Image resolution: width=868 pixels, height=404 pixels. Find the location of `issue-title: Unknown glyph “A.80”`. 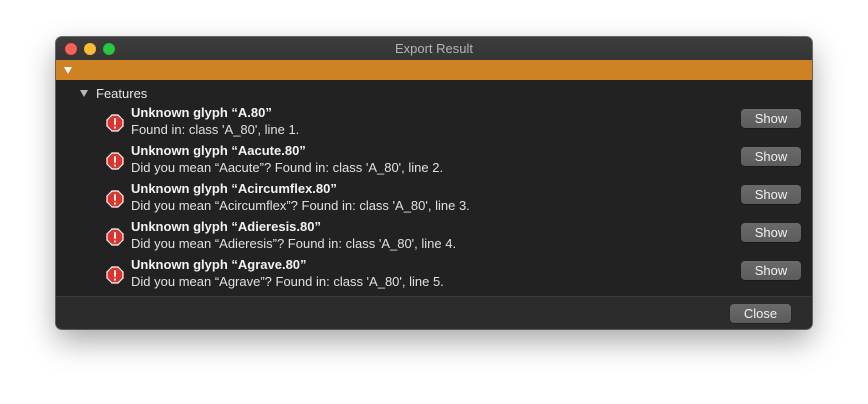

issue-title: Unknown glyph “A.80” is located at coordinates (201, 112).